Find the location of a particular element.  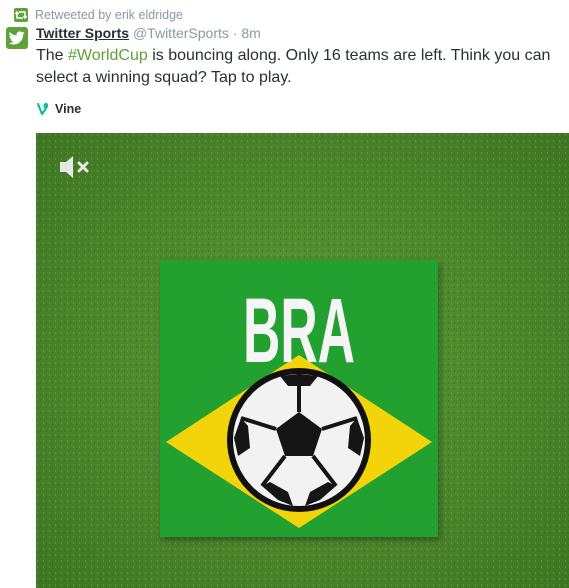

twitter-bird-icon is located at coordinates (17, 38).